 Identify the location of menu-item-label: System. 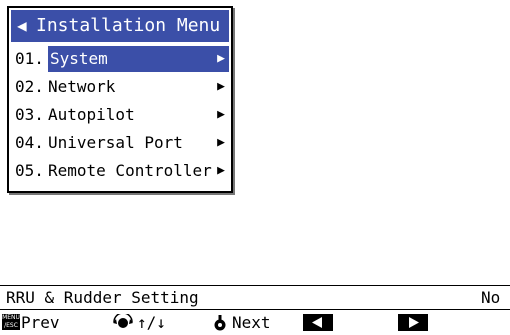
(138, 59).